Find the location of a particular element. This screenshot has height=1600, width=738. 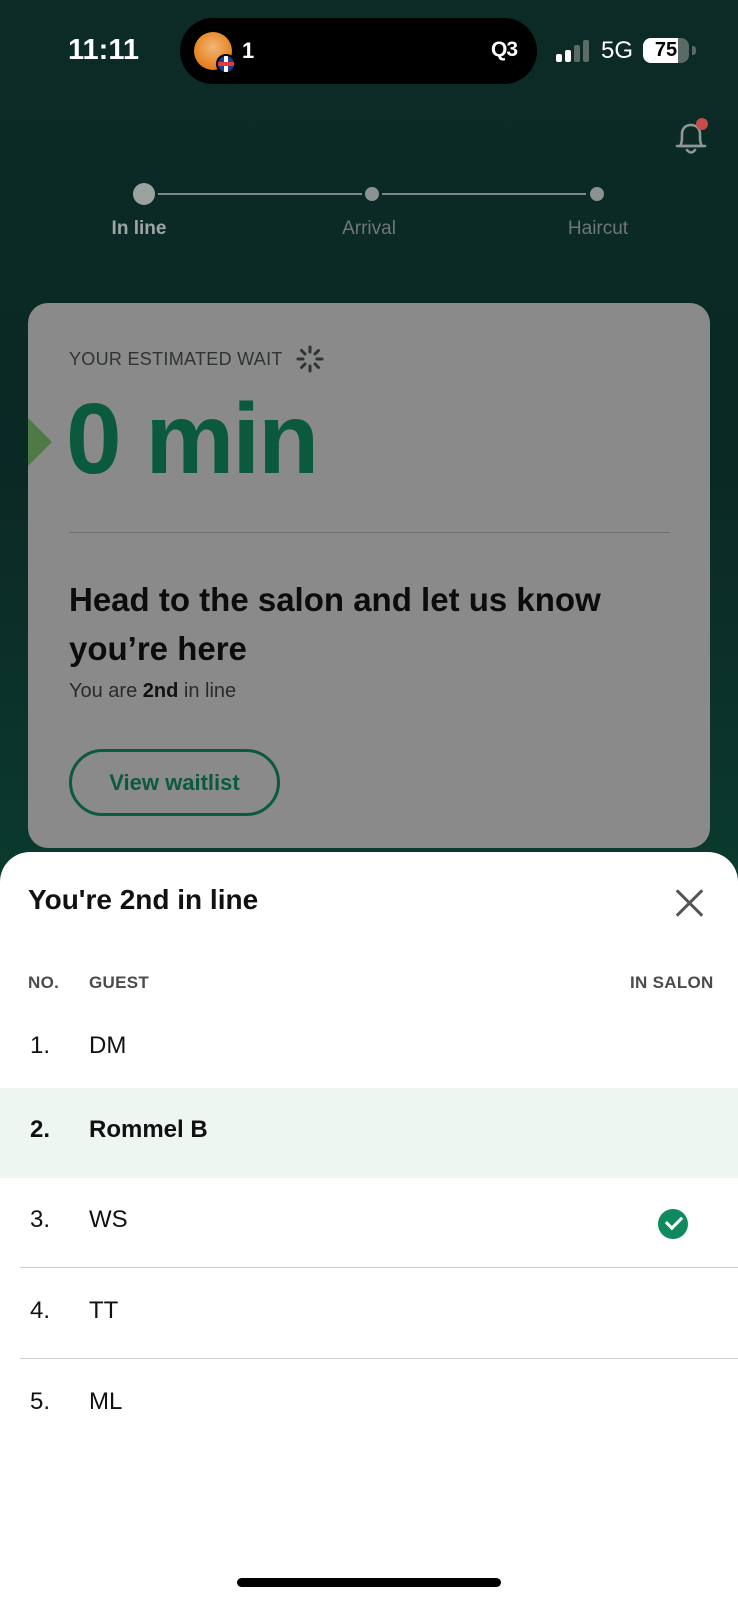

view-waitlist-button: View waitlist is located at coordinates (174, 782).